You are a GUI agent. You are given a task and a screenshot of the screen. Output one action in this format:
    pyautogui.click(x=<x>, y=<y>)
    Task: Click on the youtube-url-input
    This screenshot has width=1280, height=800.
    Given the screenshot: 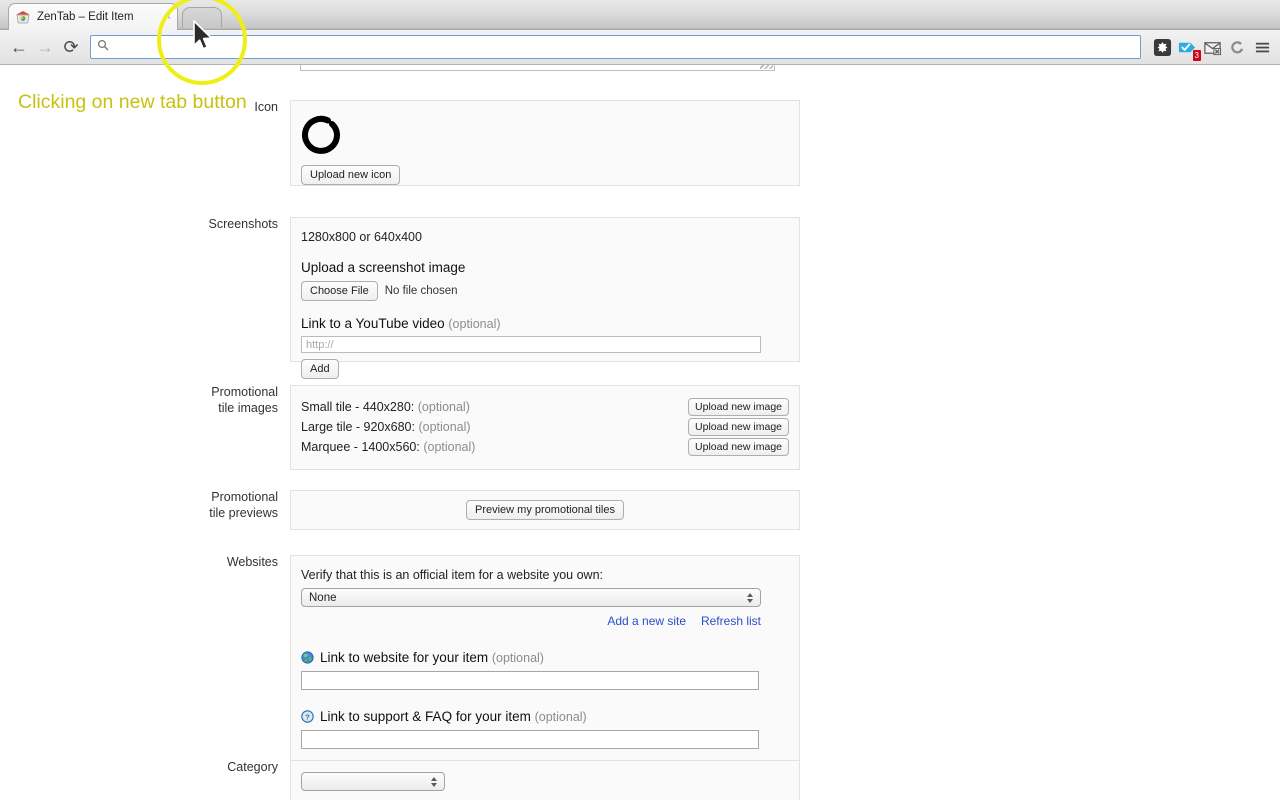 What is the action you would take?
    pyautogui.click(x=531, y=344)
    